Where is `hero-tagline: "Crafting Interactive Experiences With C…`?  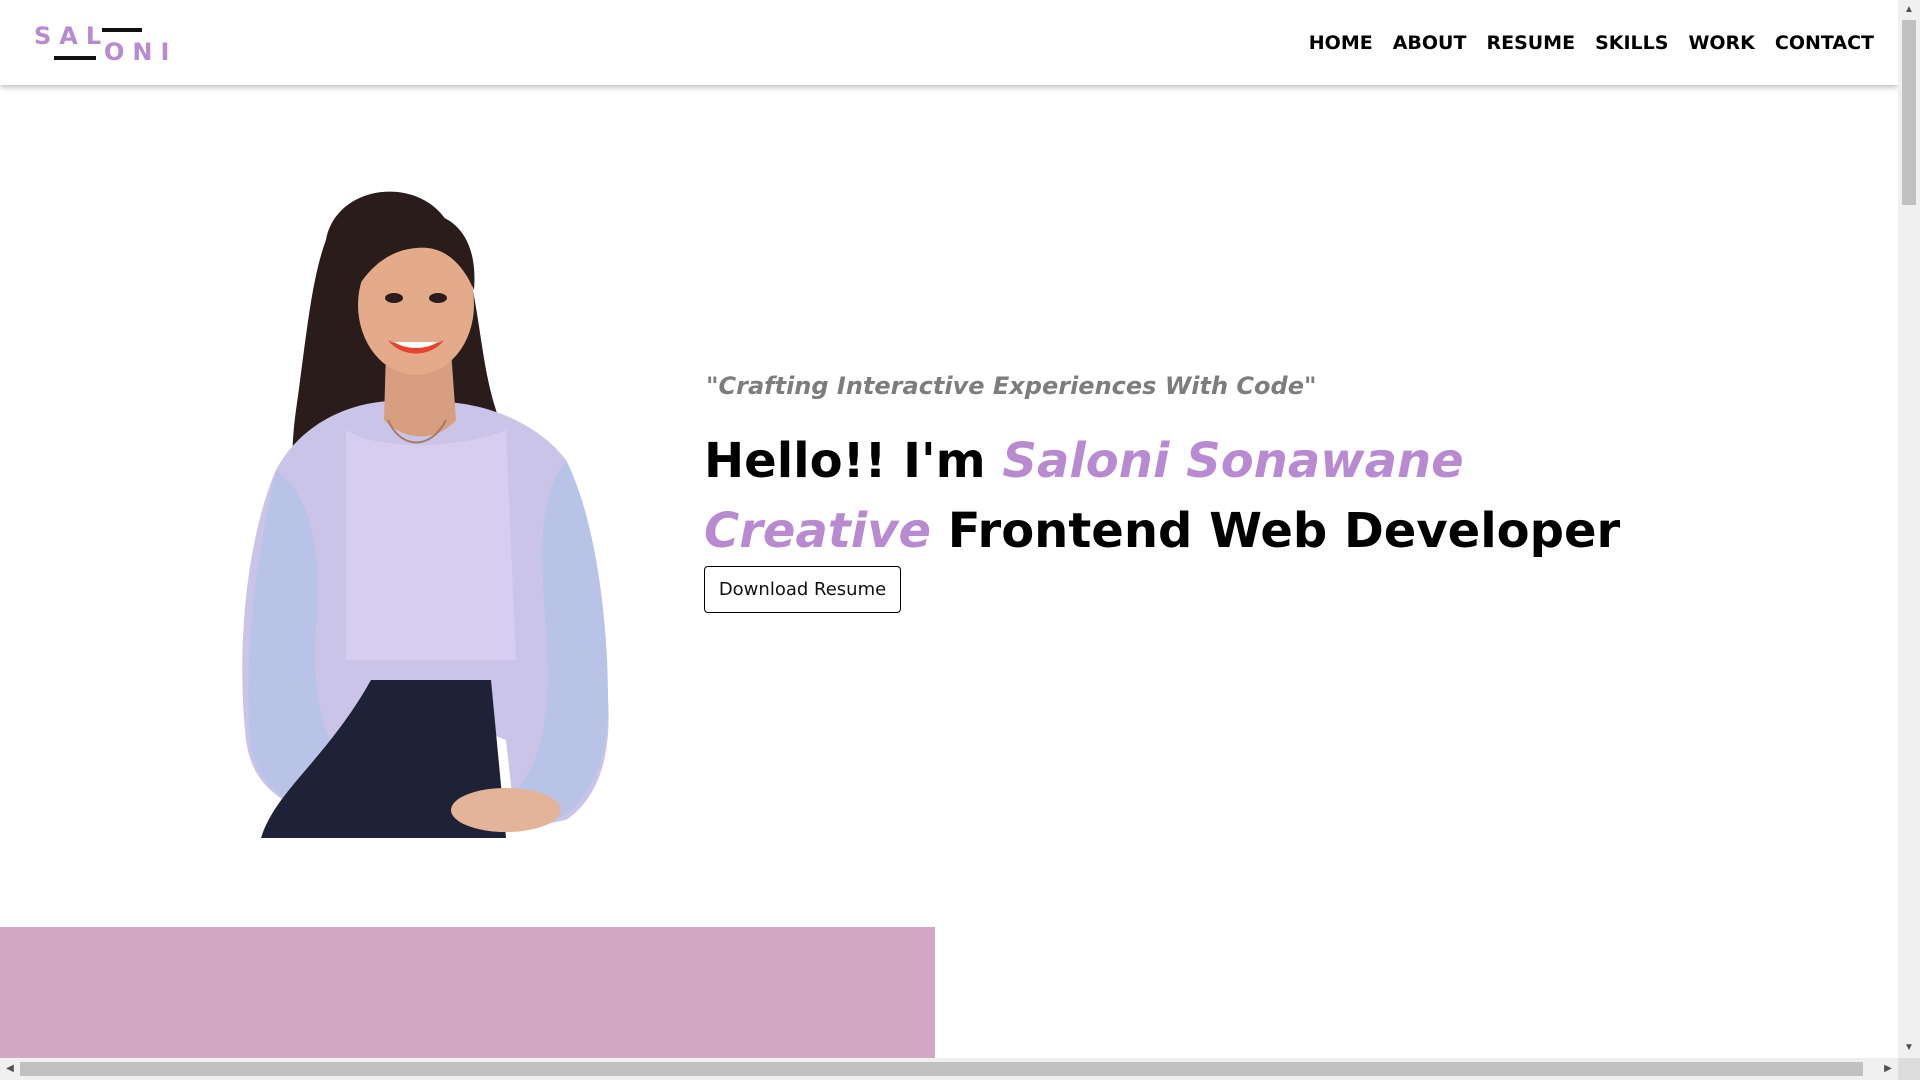 hero-tagline: "Crafting Interactive Experiences With C… is located at coordinates (1011, 386).